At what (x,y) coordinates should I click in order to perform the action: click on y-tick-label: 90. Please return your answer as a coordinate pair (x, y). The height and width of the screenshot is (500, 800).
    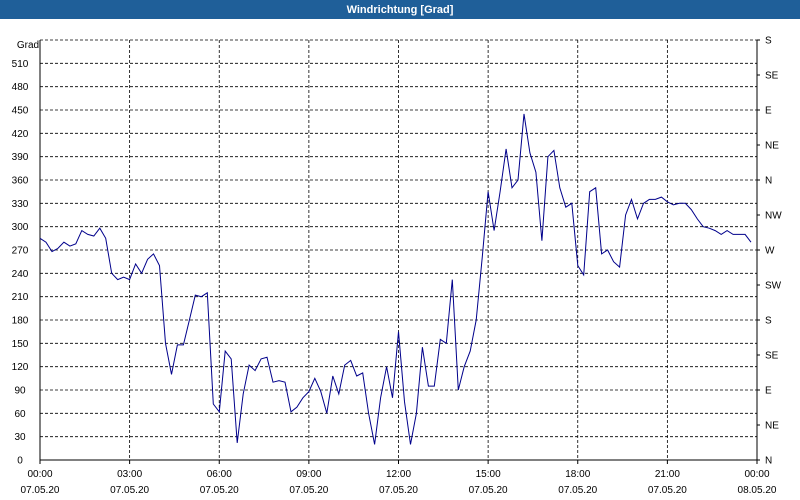
    Looking at the image, I should click on (20, 391).